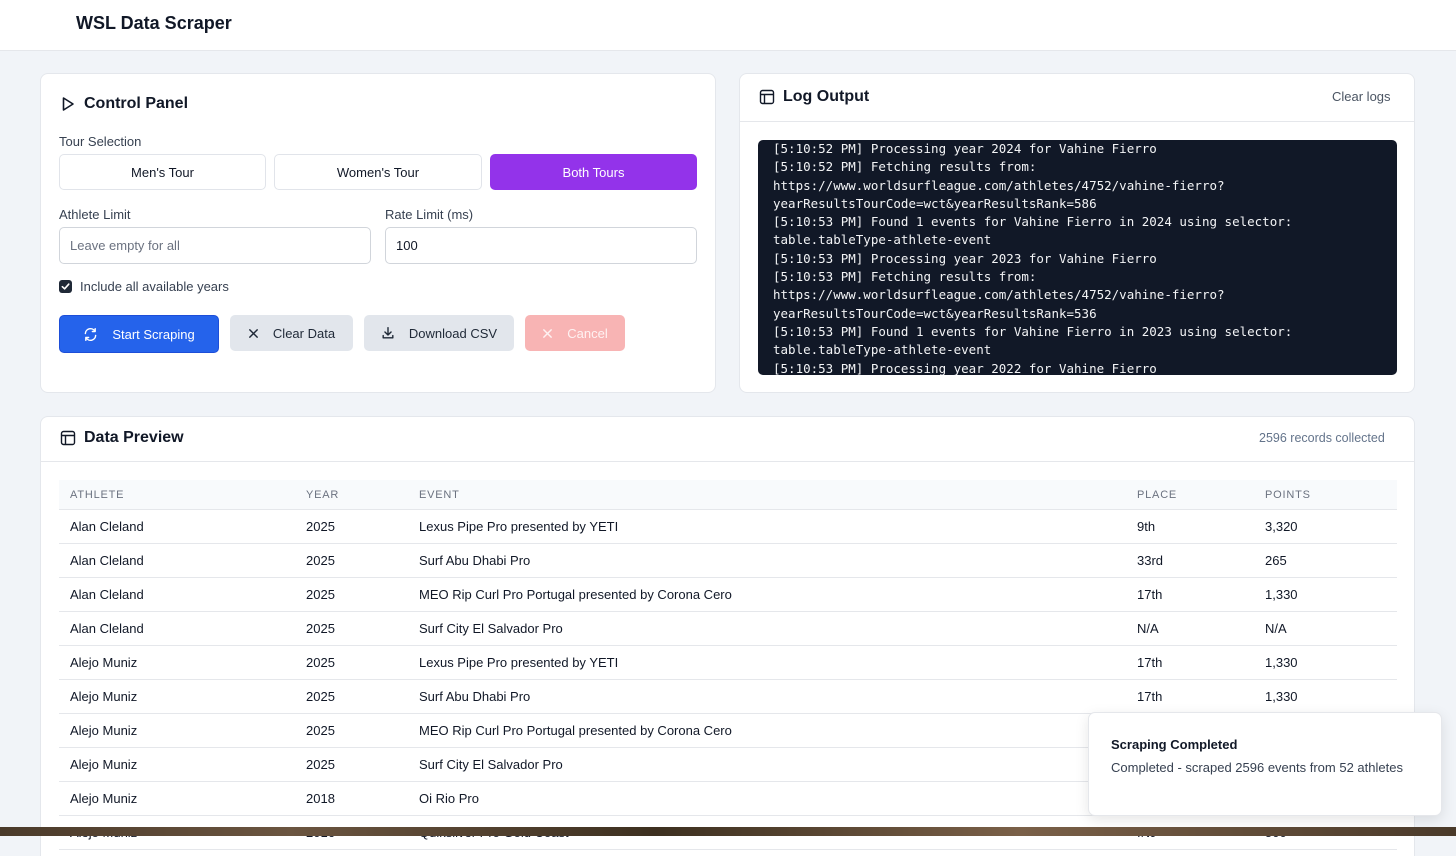  Describe the element at coordinates (1276, 560) in the screenshot. I see `points-cell: 265` at that location.